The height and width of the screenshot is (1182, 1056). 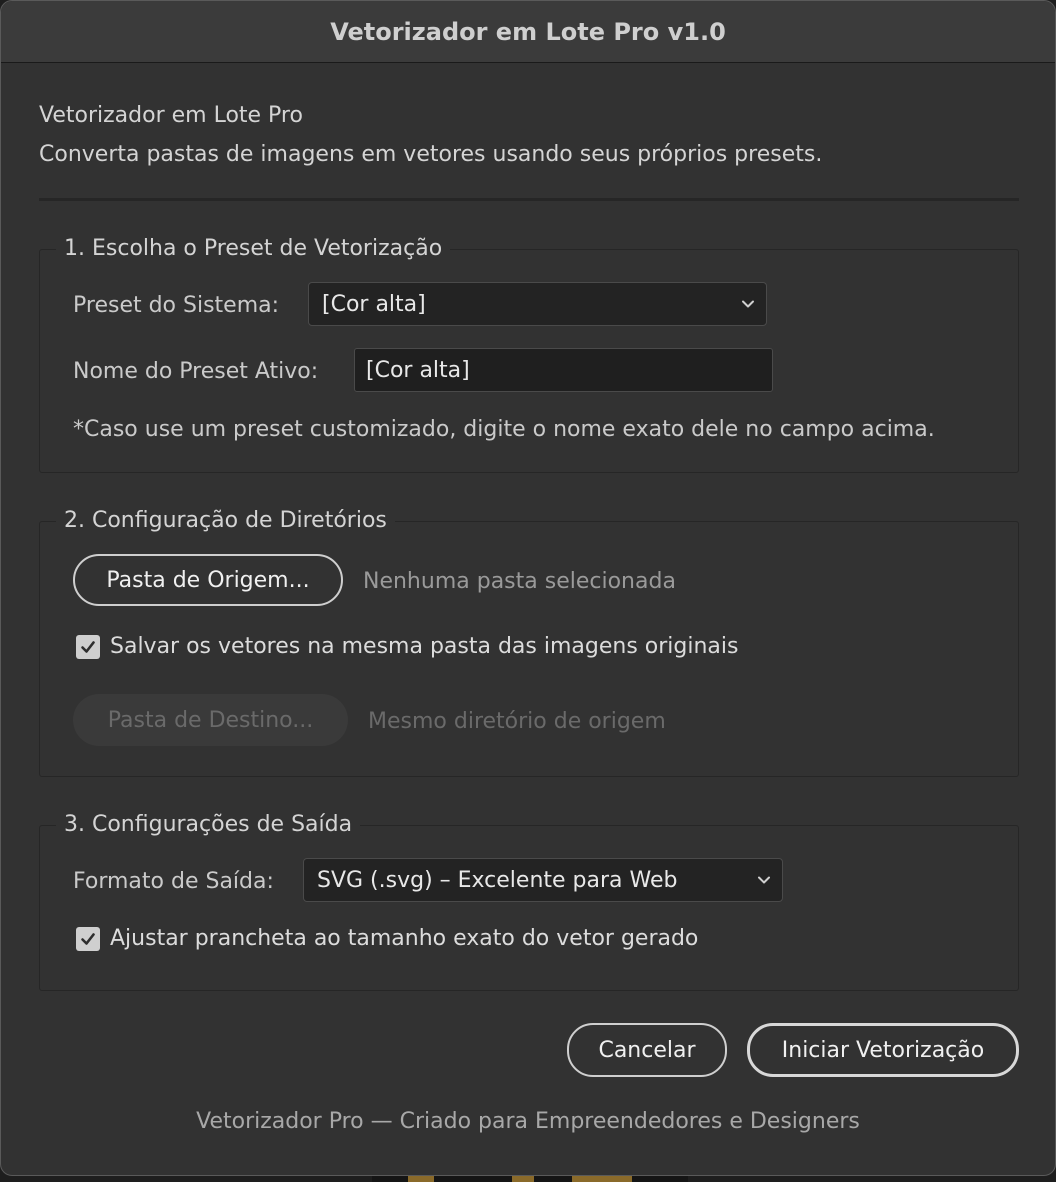 What do you see at coordinates (883, 1050) in the screenshot?
I see `start-vectorization-button: Iniciar Vetorização` at bounding box center [883, 1050].